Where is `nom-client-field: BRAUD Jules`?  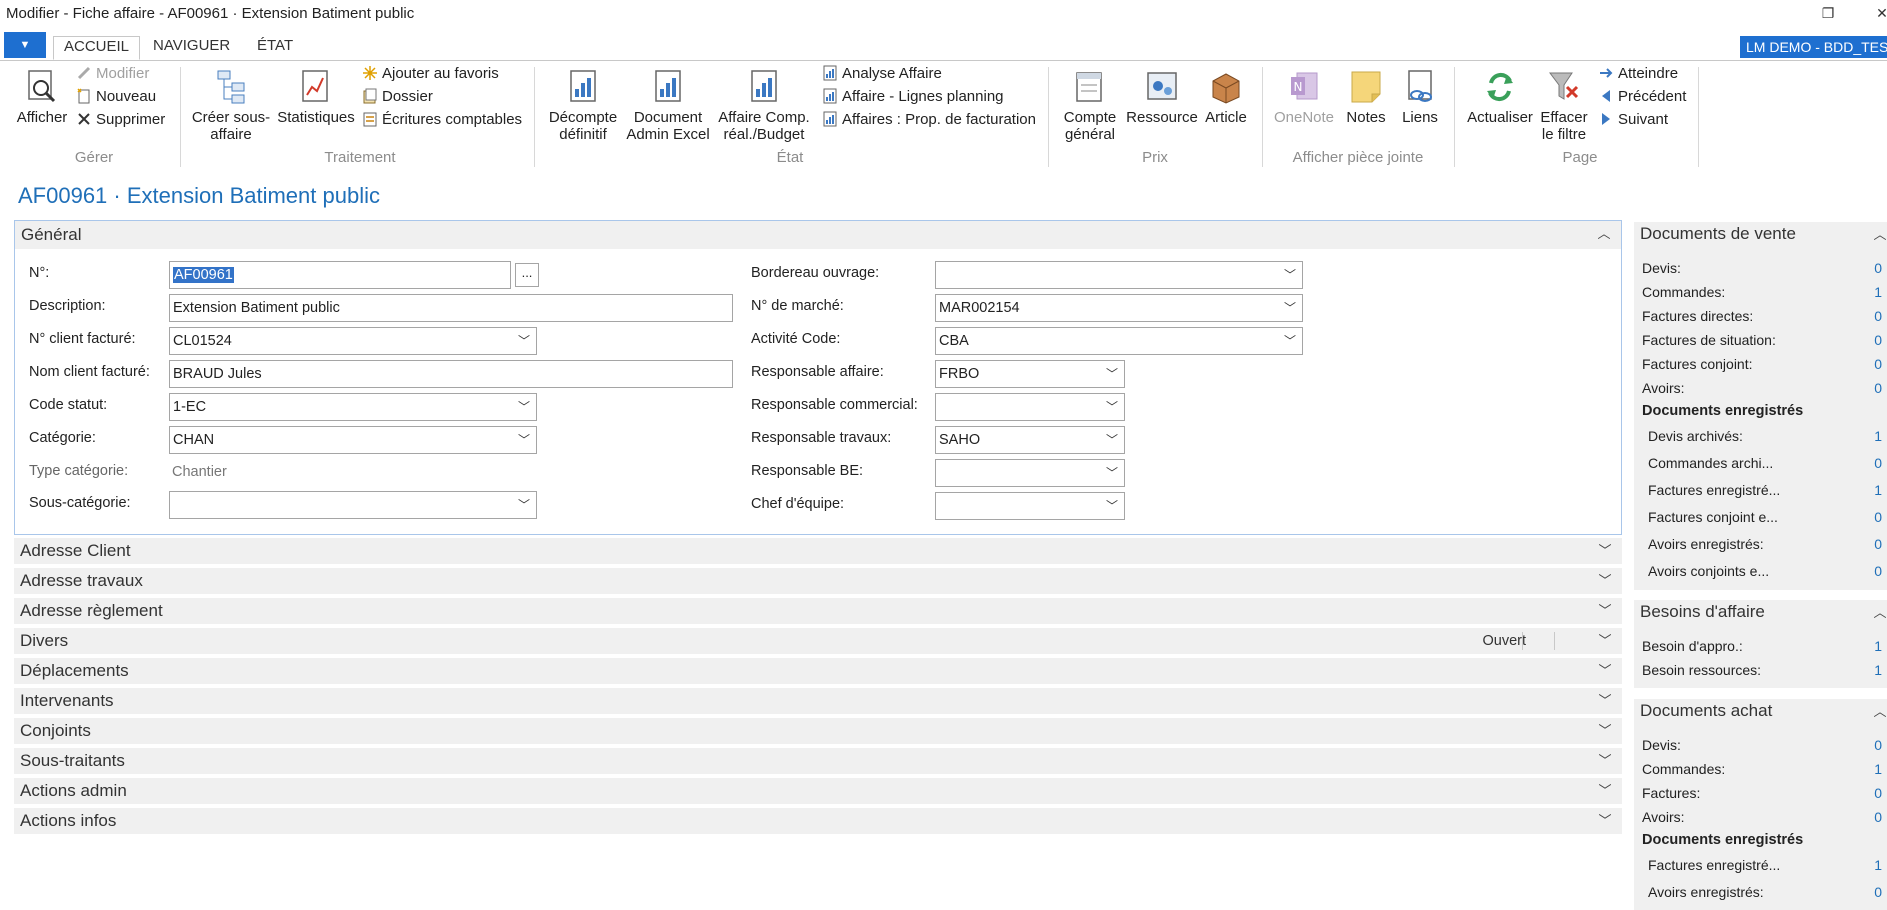
nom-client-field: BRAUD Jules is located at coordinates (451, 374).